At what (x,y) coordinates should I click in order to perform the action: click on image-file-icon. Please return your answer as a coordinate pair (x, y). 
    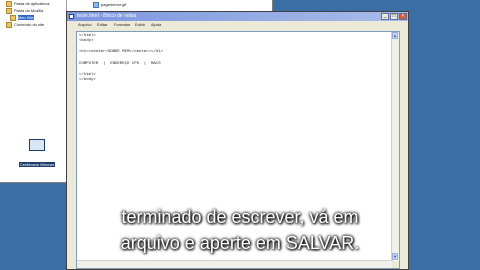
    Looking at the image, I should click on (96, 5).